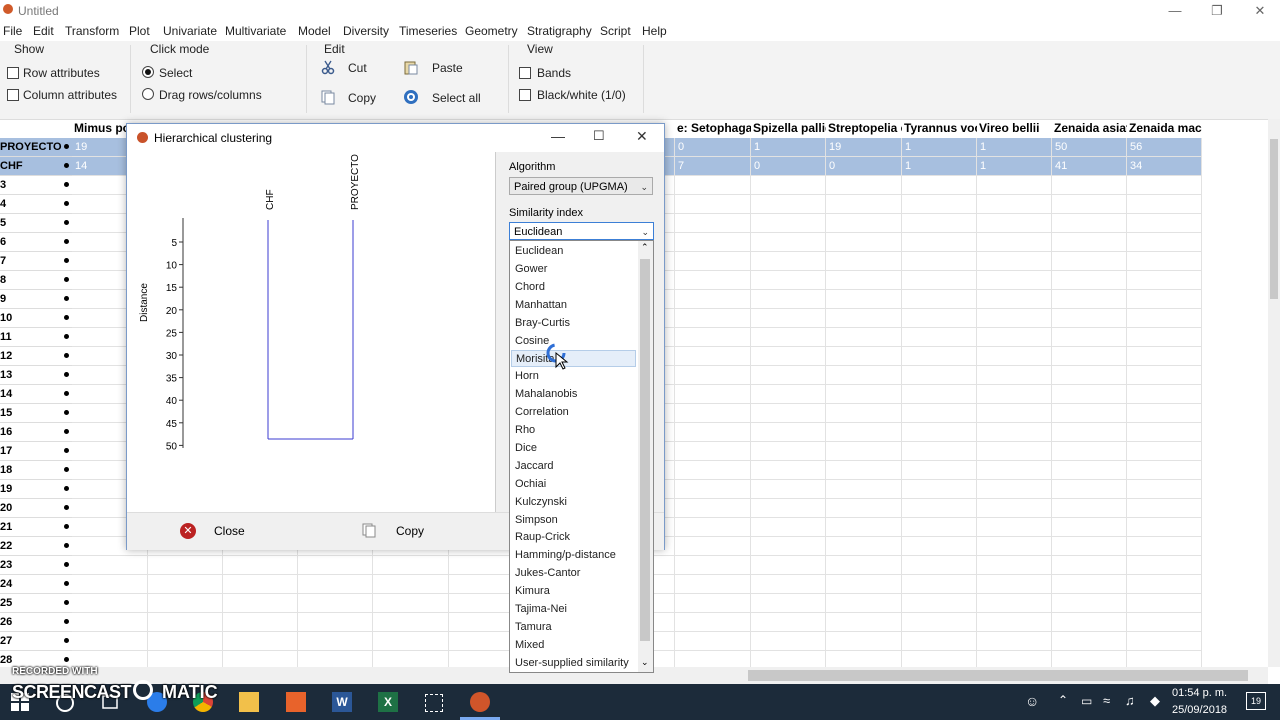 This screenshot has height=720, width=1280. Describe the element at coordinates (148, 94) in the screenshot. I see `drag-radio` at that location.